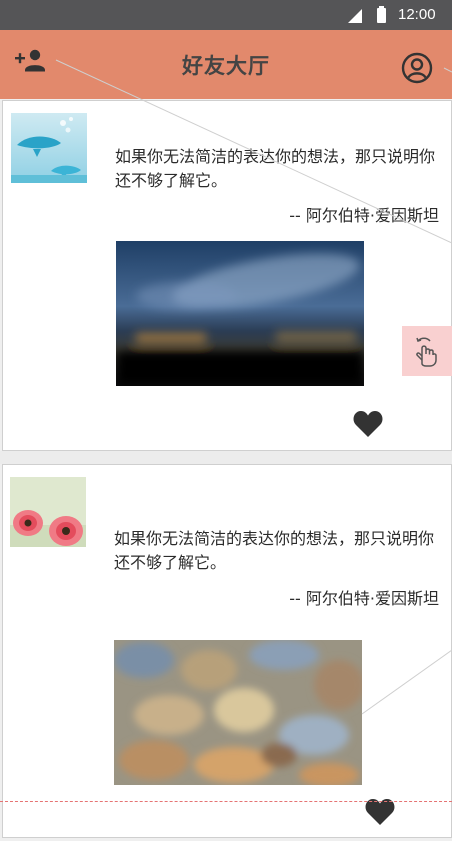  I want to click on dolphin-avatar, so click(49, 148).